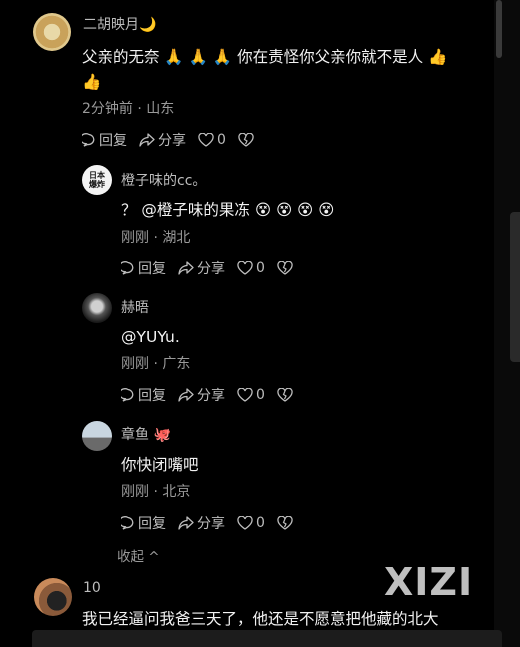 This screenshot has height=647, width=520. What do you see at coordinates (163, 180) in the screenshot?
I see `comment-author: 橙子味的cc。` at bounding box center [163, 180].